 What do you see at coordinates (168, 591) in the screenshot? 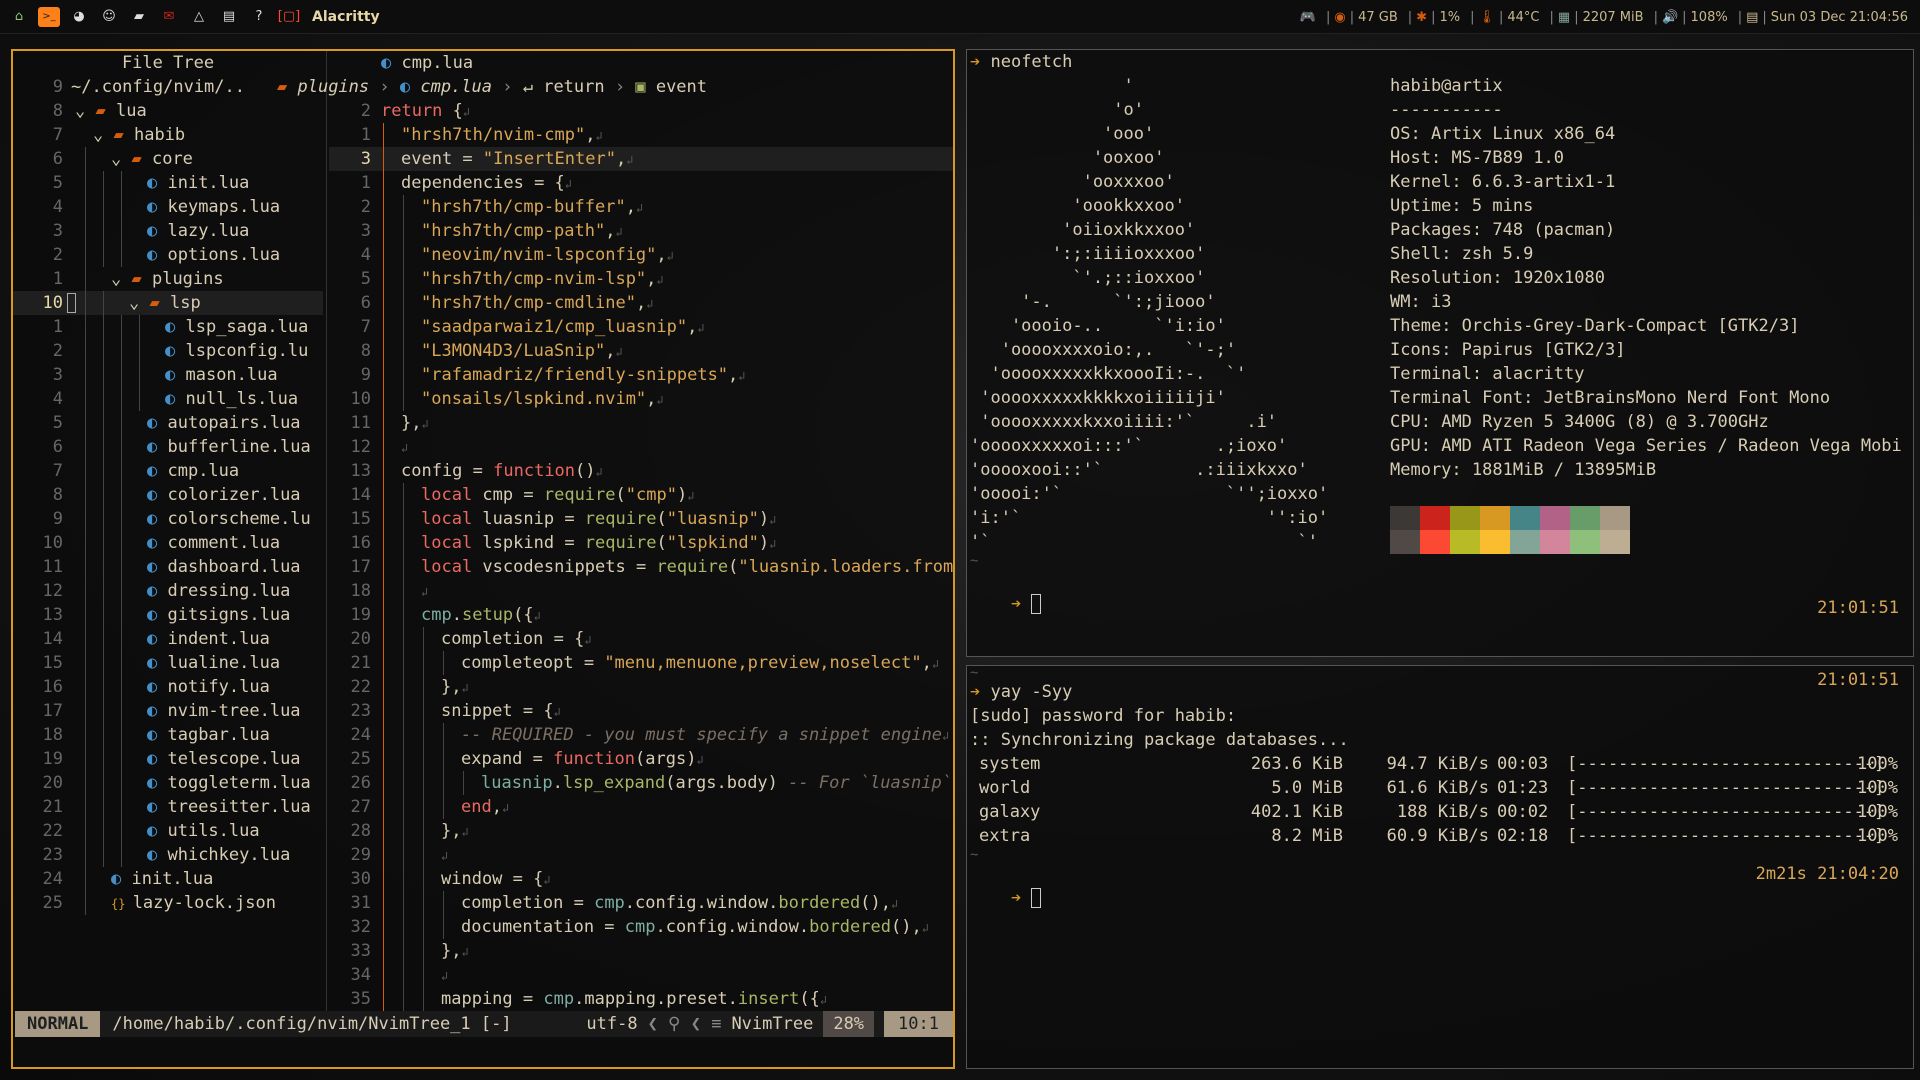
I see `tree-file: 12 ◐ dressing.lua` at bounding box center [168, 591].